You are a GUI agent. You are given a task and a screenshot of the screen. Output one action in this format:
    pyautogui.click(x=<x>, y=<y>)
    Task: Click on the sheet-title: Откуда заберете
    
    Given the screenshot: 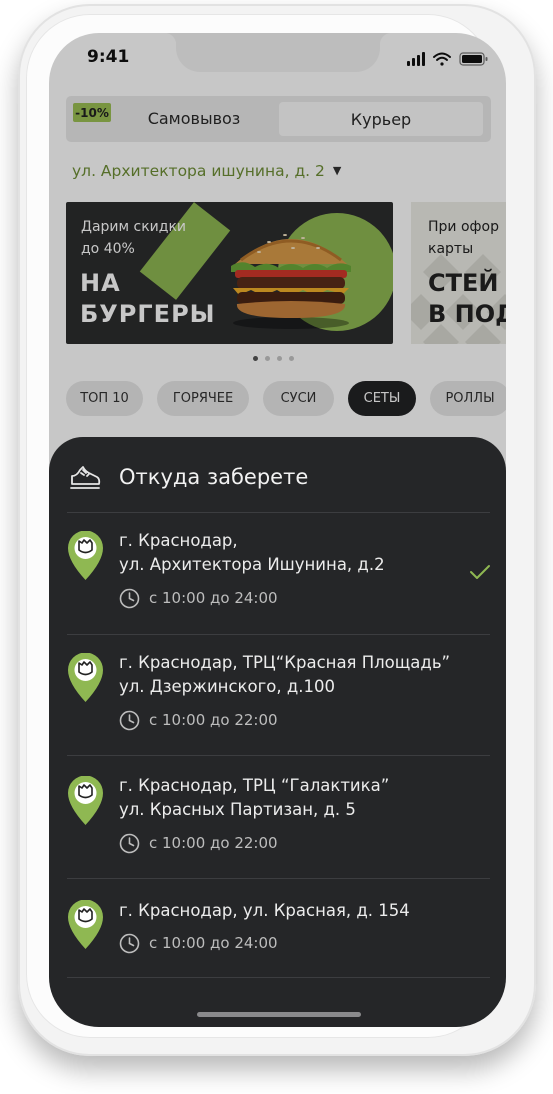 What is the action you would take?
    pyautogui.click(x=214, y=477)
    